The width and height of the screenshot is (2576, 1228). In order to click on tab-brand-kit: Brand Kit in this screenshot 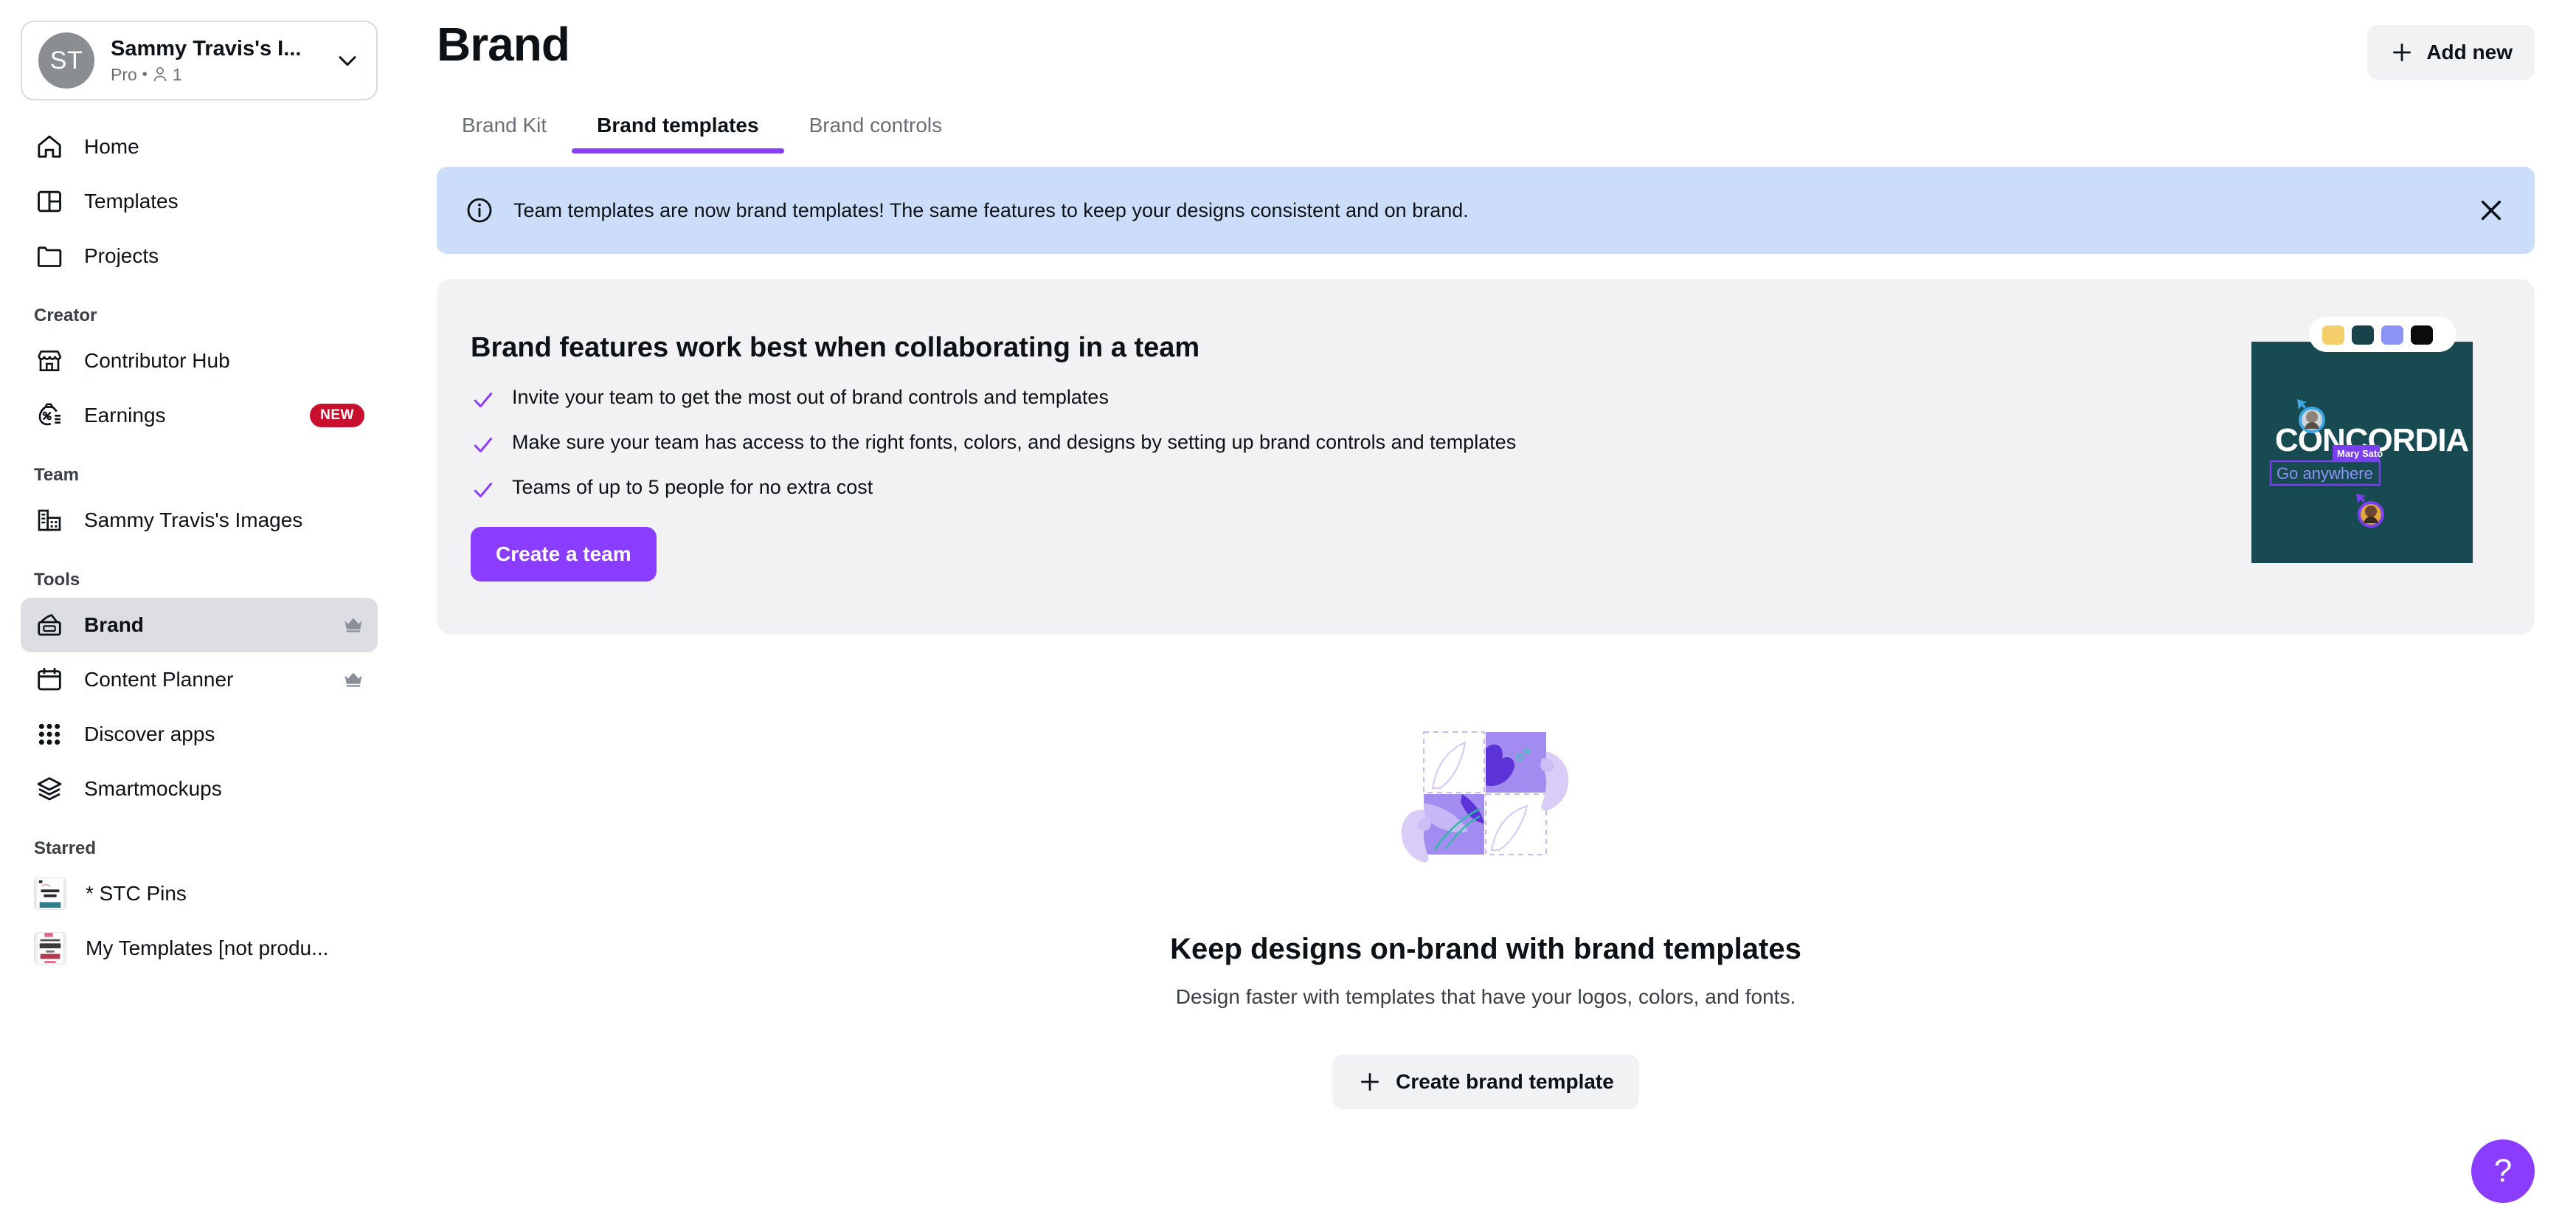, I will do `click(505, 134)`.